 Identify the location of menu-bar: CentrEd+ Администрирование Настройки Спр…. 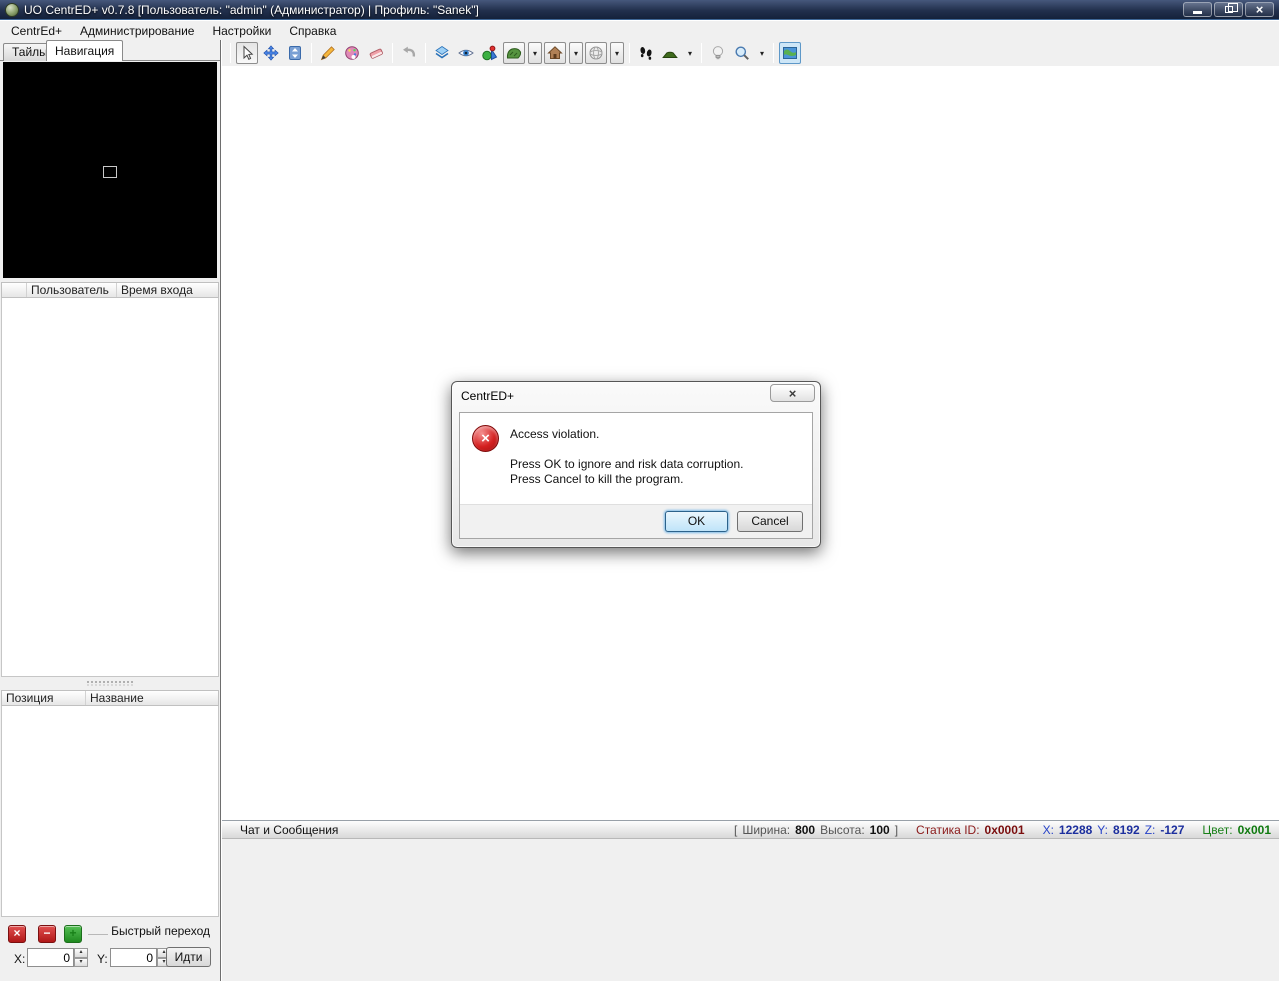
(639, 30).